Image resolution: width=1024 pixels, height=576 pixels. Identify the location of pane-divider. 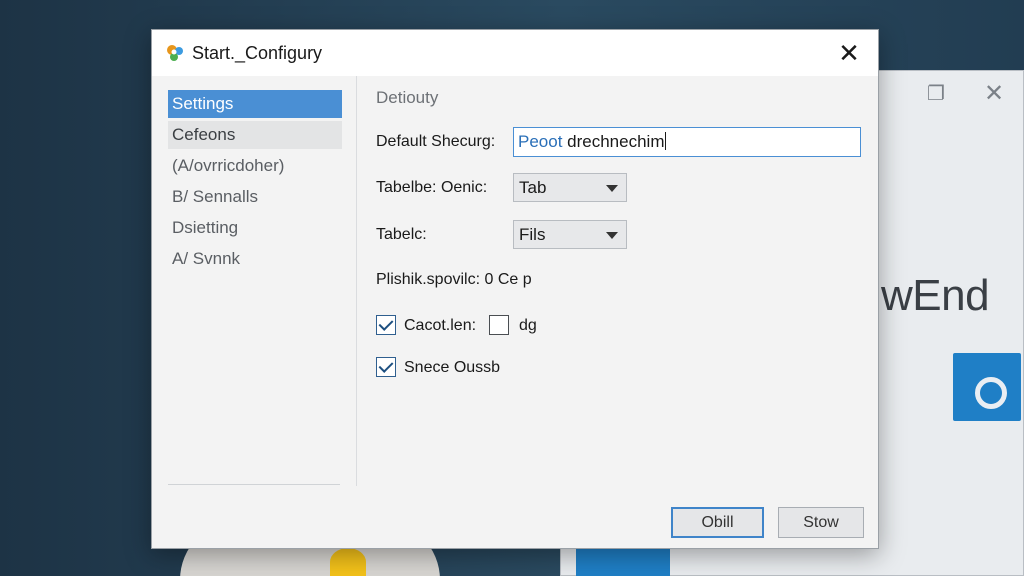
(356, 281).